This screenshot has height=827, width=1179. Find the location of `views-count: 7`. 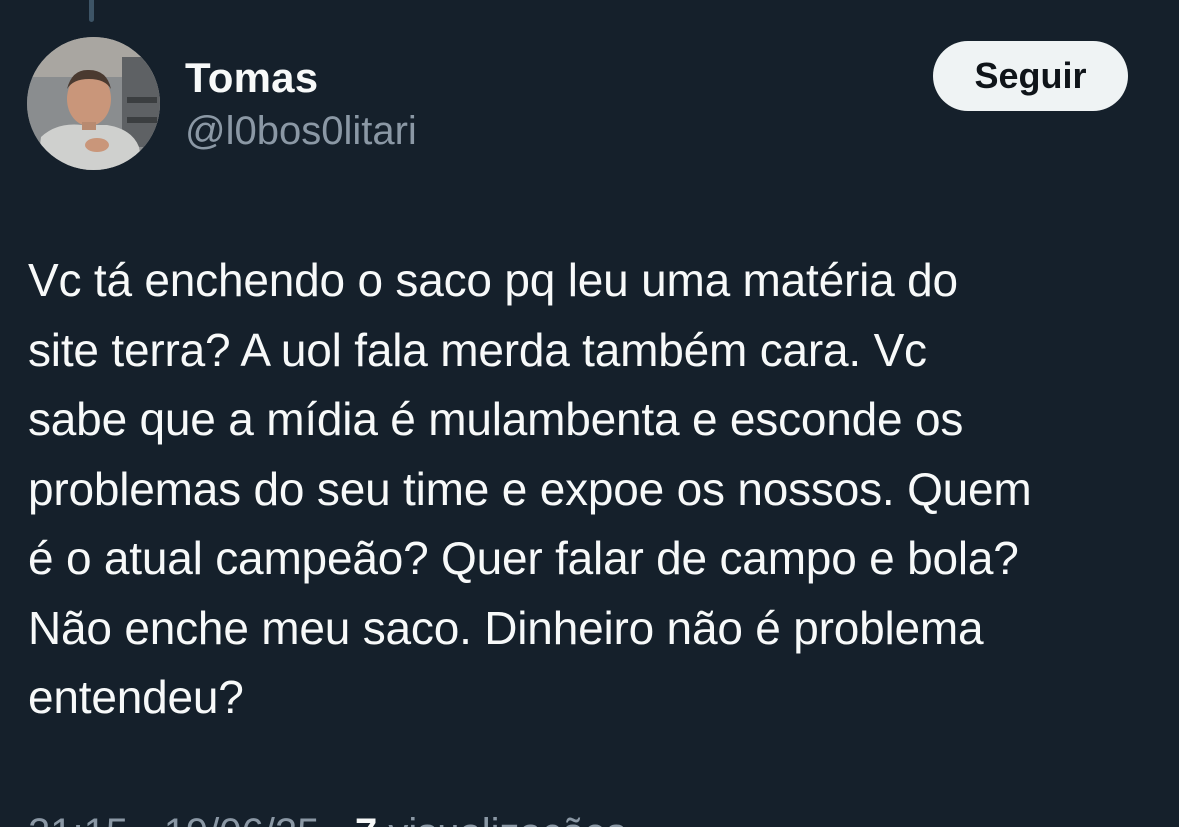

views-count: 7 is located at coordinates (366, 819).